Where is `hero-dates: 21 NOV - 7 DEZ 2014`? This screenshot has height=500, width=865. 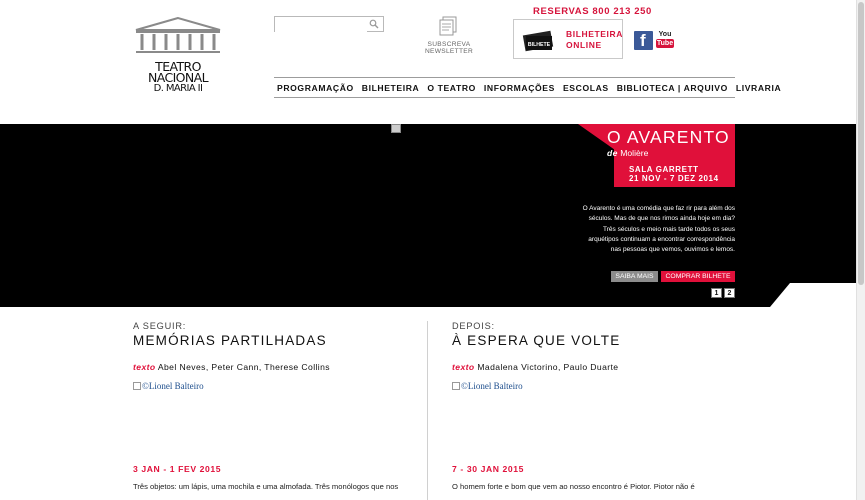 hero-dates: 21 NOV - 7 DEZ 2014 is located at coordinates (674, 178).